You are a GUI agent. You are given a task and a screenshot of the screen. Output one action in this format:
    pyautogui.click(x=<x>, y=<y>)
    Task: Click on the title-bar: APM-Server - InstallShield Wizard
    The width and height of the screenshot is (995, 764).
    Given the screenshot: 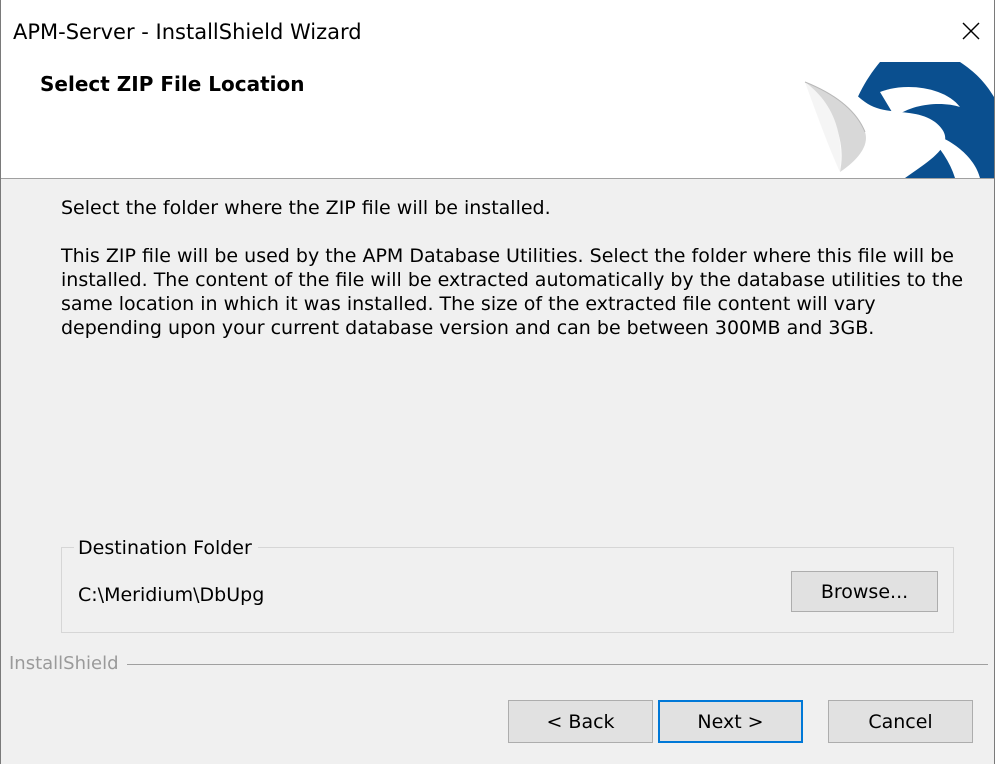 What is the action you would take?
    pyautogui.click(x=497, y=31)
    